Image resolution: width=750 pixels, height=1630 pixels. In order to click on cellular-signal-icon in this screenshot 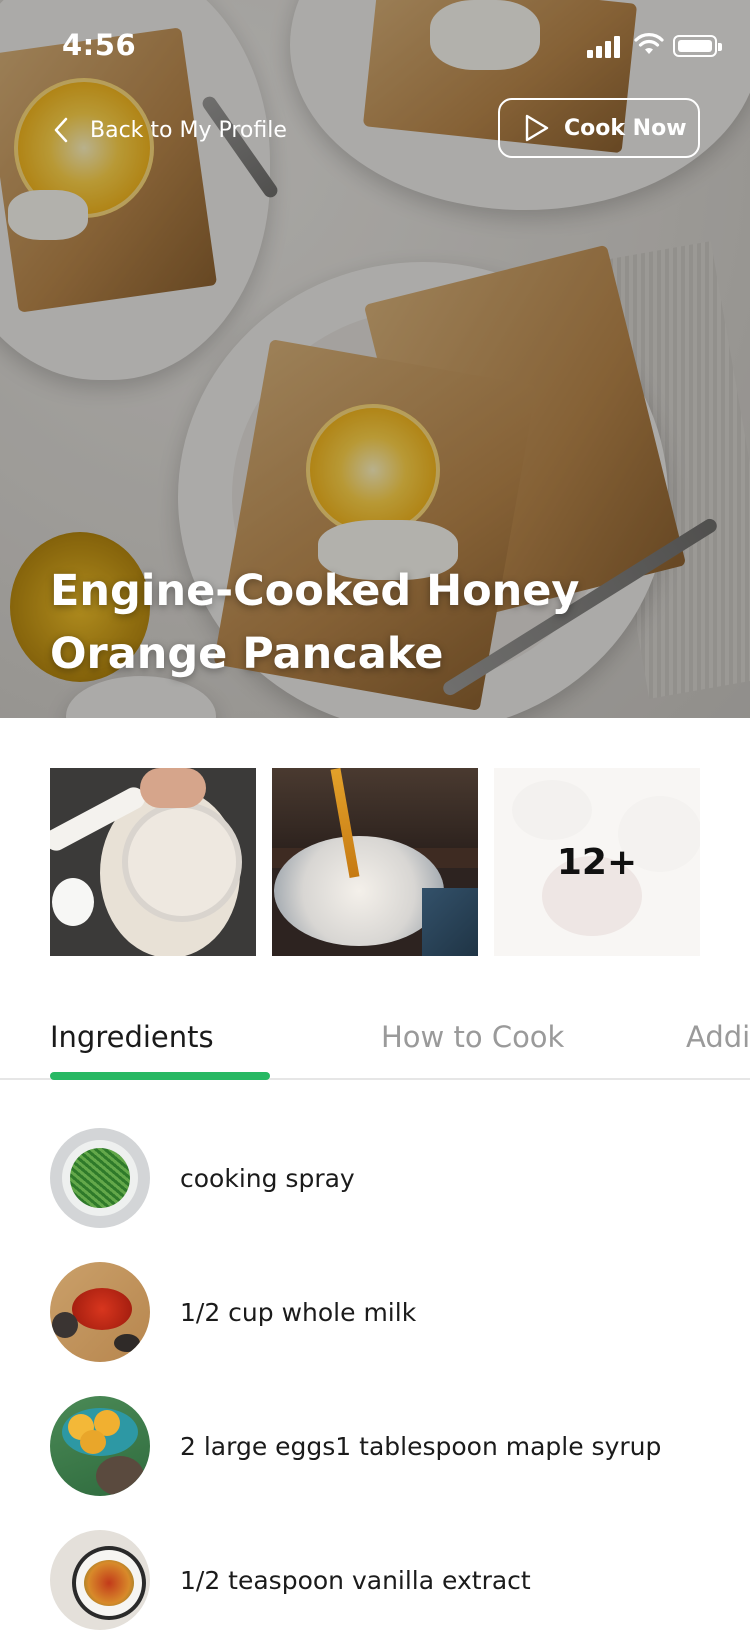, I will do `click(605, 47)`.